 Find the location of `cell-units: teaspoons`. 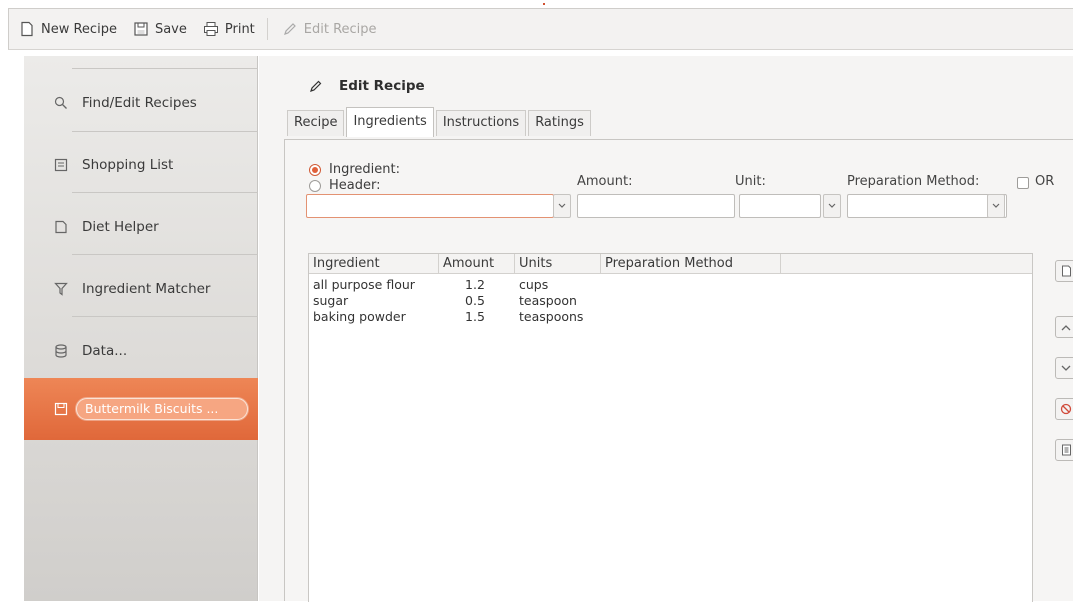

cell-units: teaspoons is located at coordinates (551, 316).